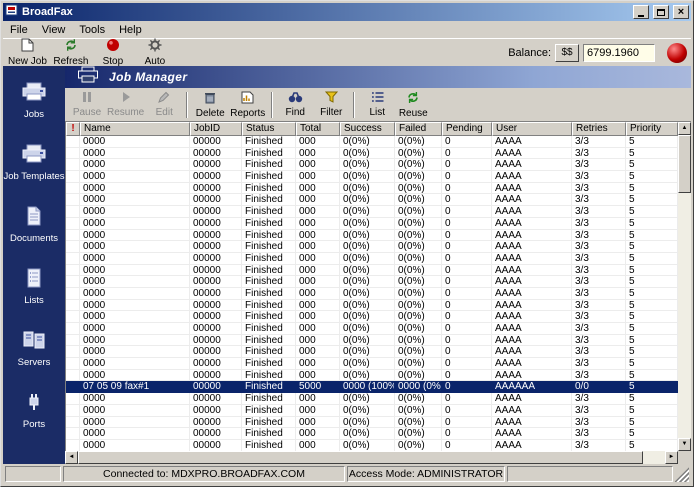 The height and width of the screenshot is (487, 694). What do you see at coordinates (126, 112) in the screenshot?
I see `resume-label: Resume` at bounding box center [126, 112].